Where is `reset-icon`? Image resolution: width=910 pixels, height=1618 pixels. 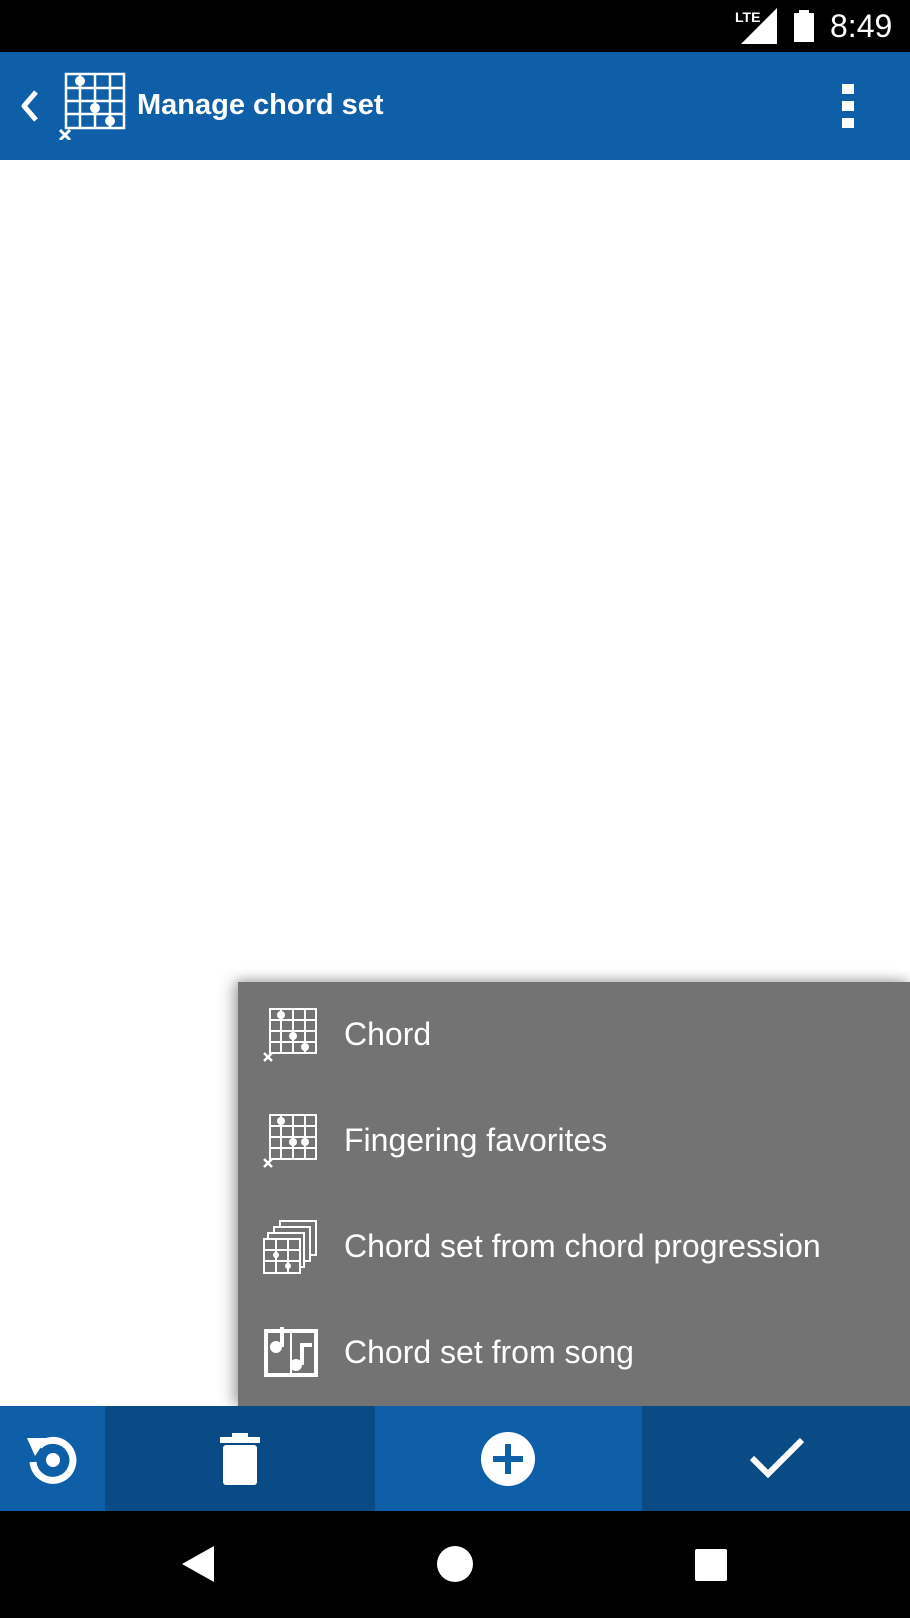
reset-icon is located at coordinates (52, 1460).